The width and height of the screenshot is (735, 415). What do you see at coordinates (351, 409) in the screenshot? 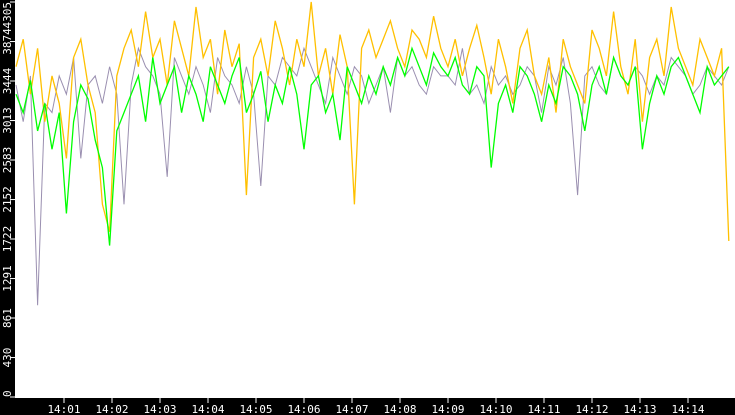
I see `x-tick-label: 14:07` at bounding box center [351, 409].